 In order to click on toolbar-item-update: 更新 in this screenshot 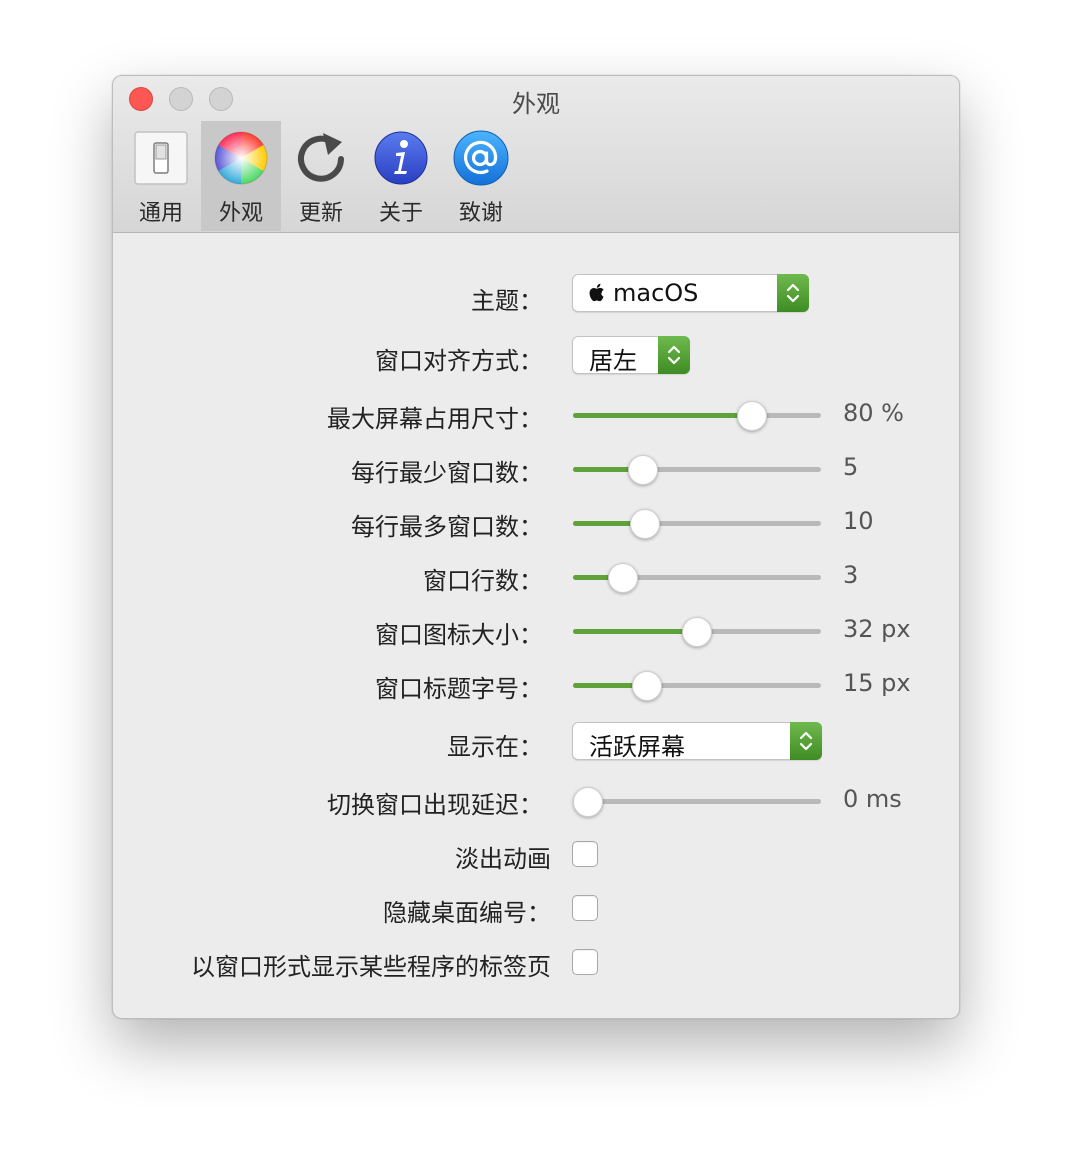, I will do `click(321, 176)`.